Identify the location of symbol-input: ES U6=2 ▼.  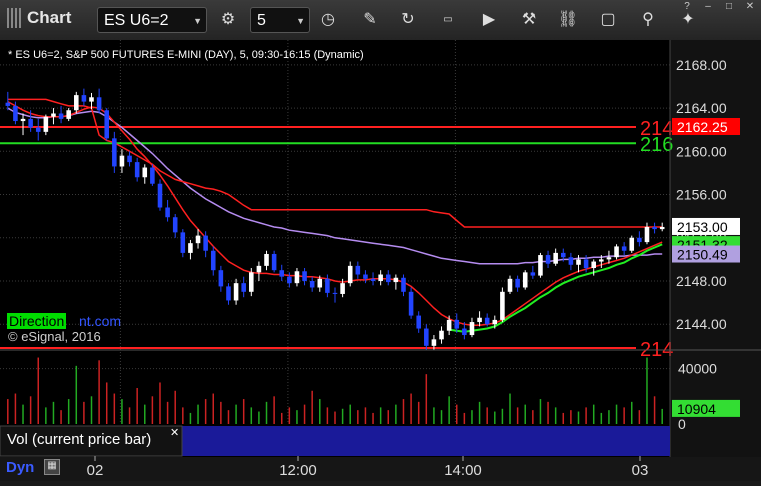
(152, 20).